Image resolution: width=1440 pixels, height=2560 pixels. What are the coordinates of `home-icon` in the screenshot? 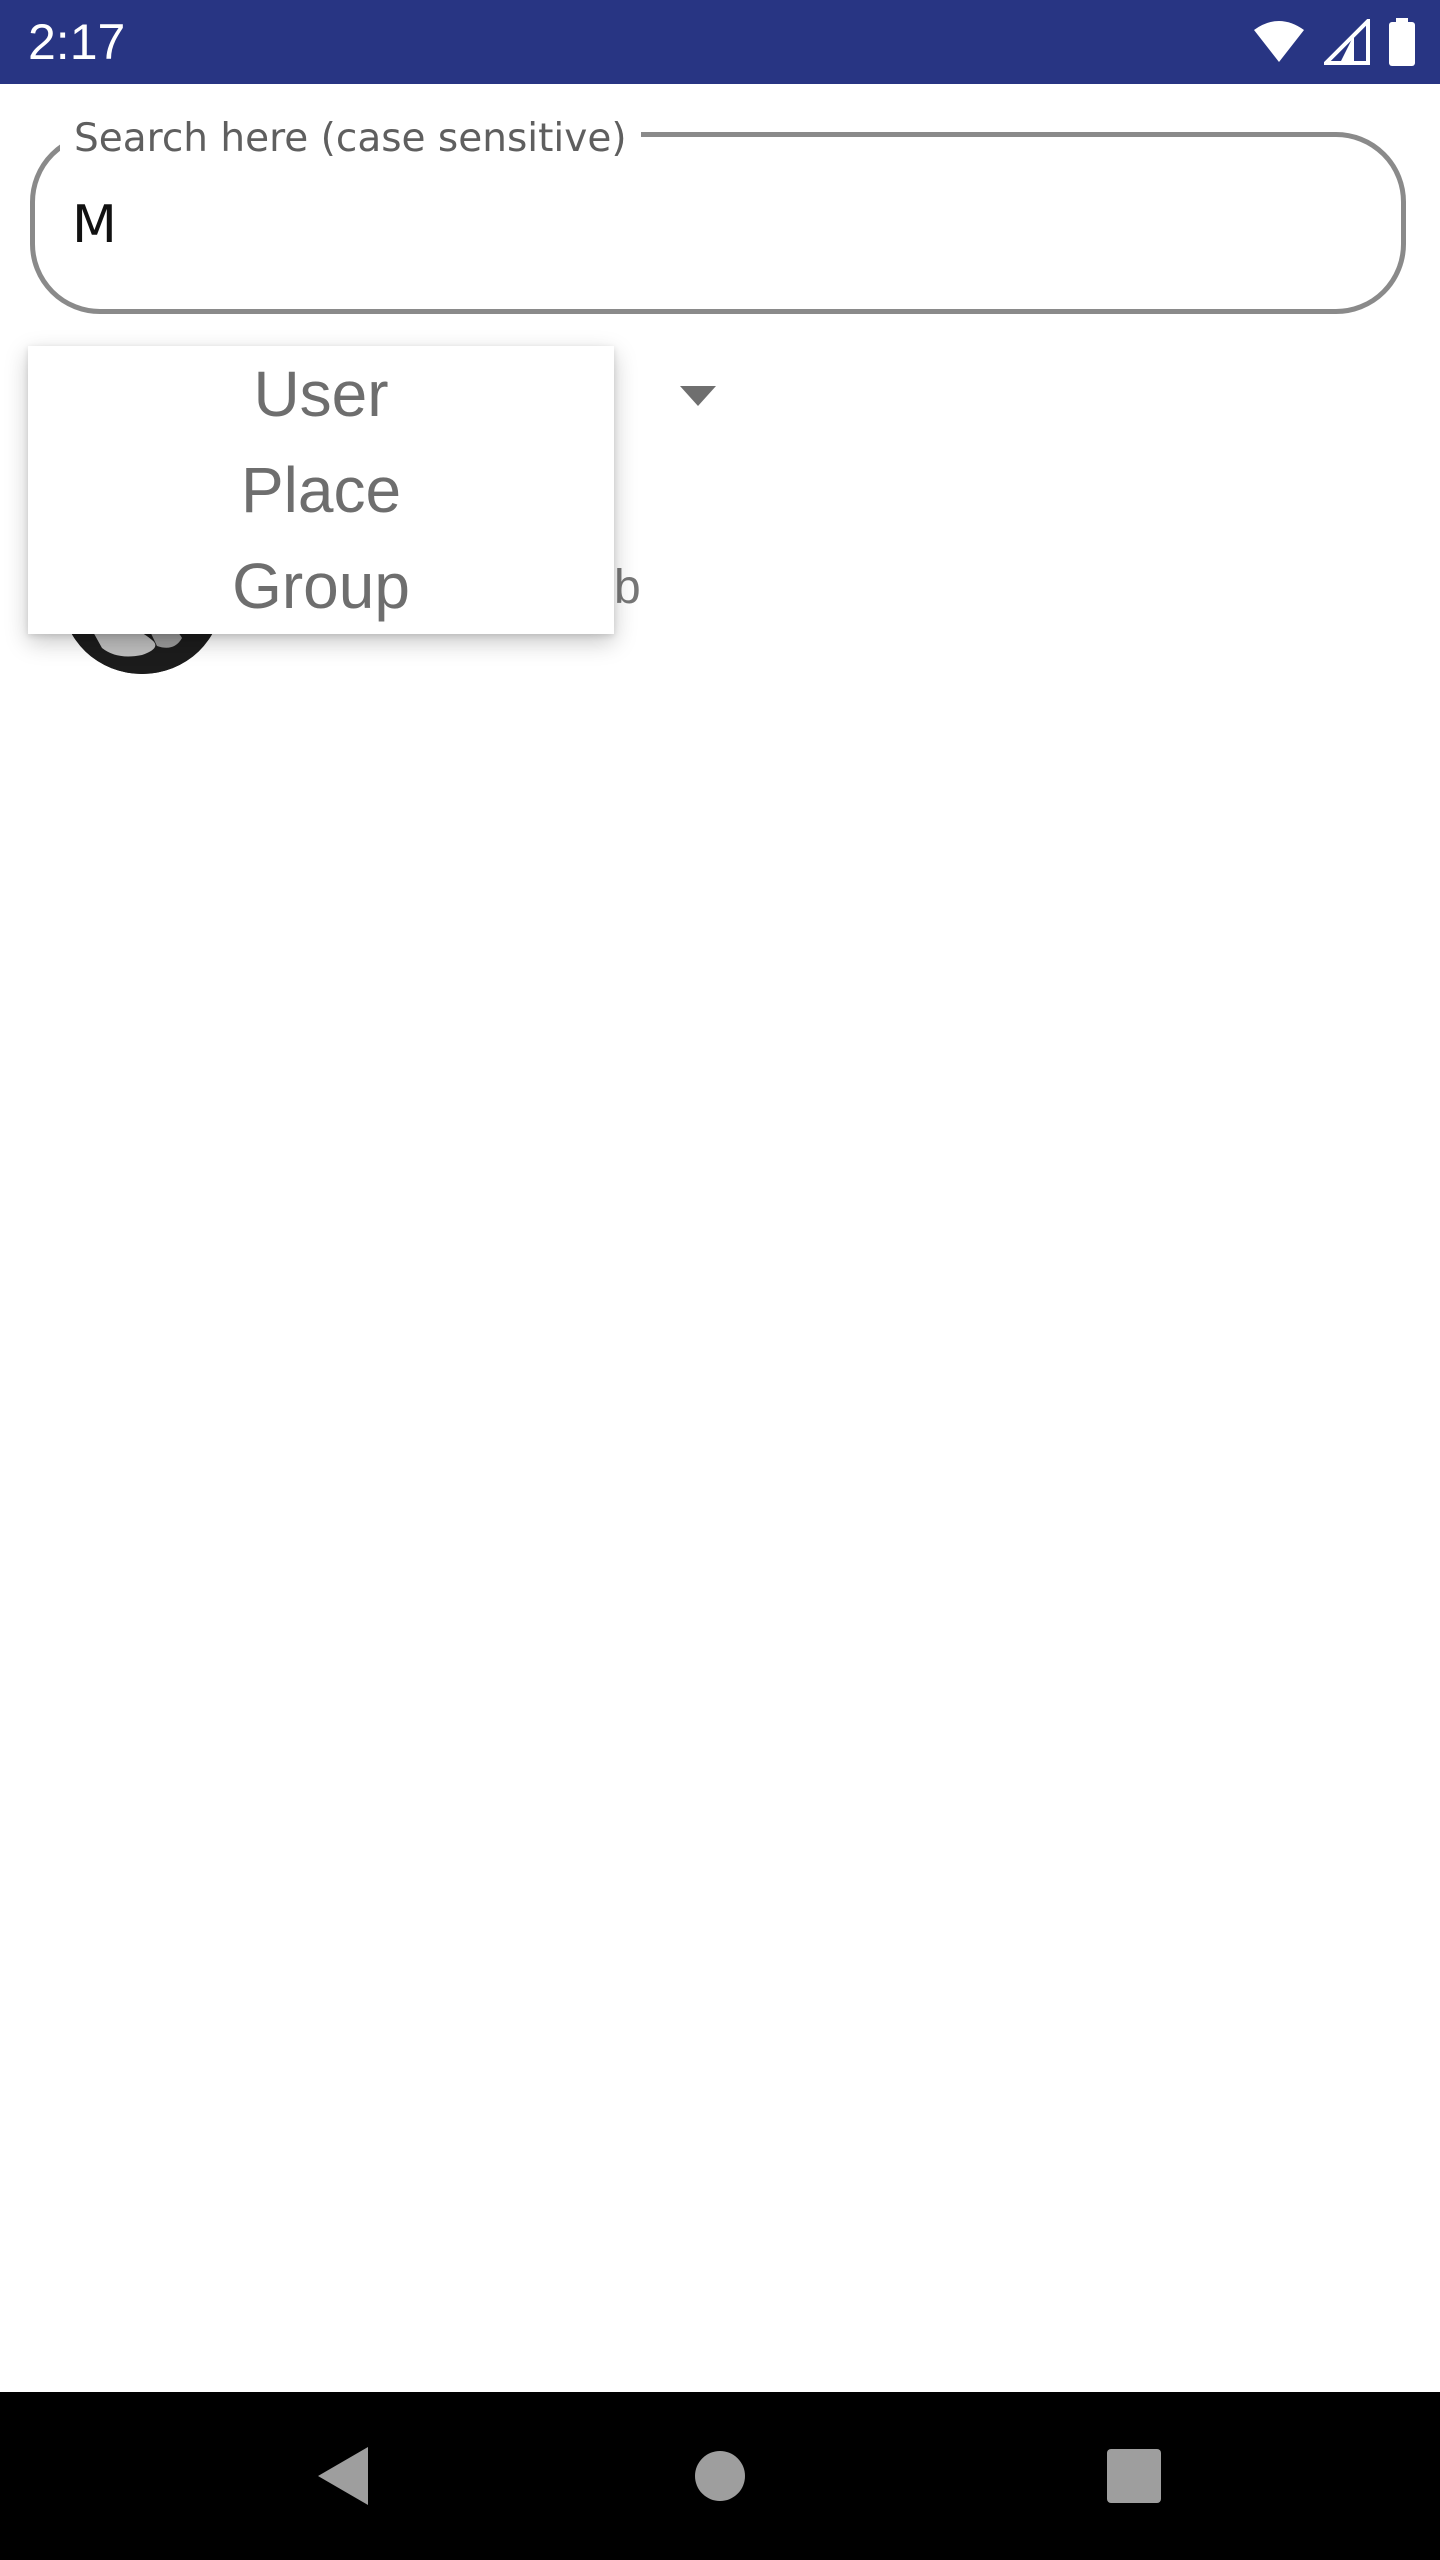 It's located at (720, 2476).